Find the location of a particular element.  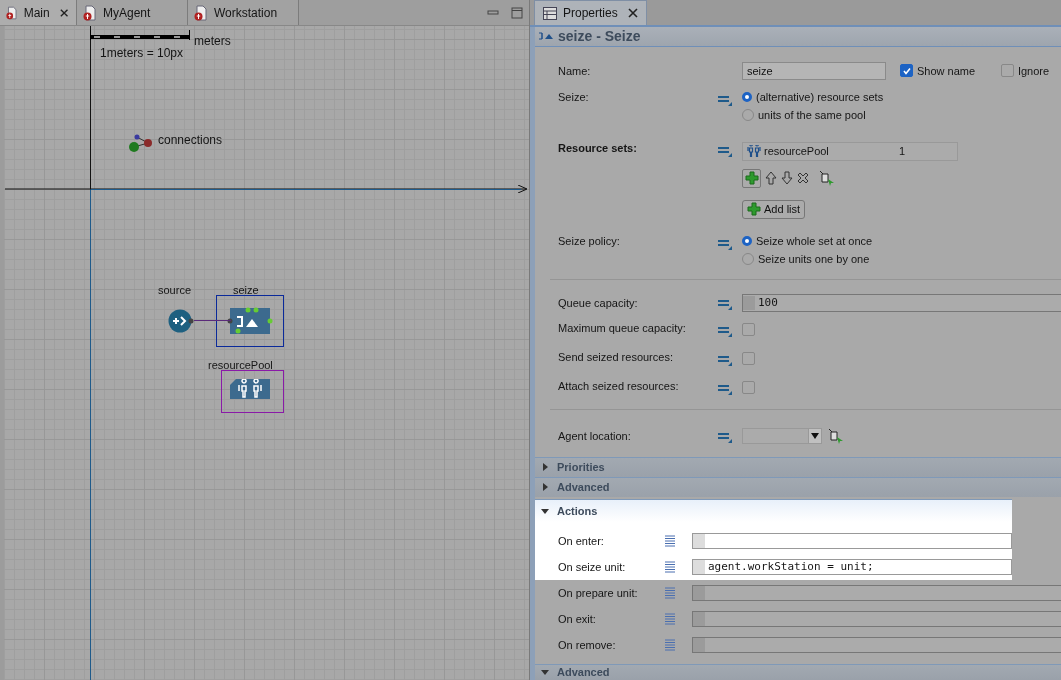

add-button is located at coordinates (751, 178).